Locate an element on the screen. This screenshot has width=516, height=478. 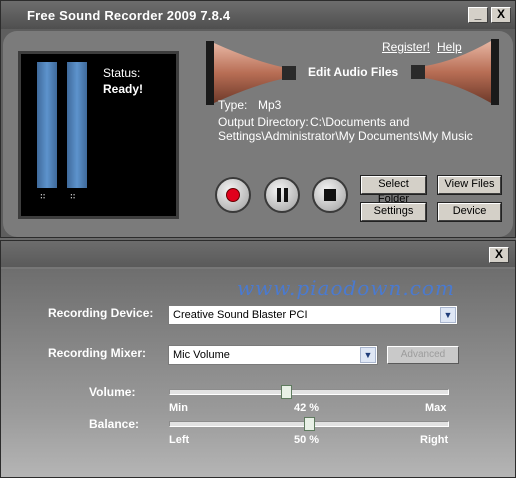
select-folder-button: Select Folder is located at coordinates (393, 190).